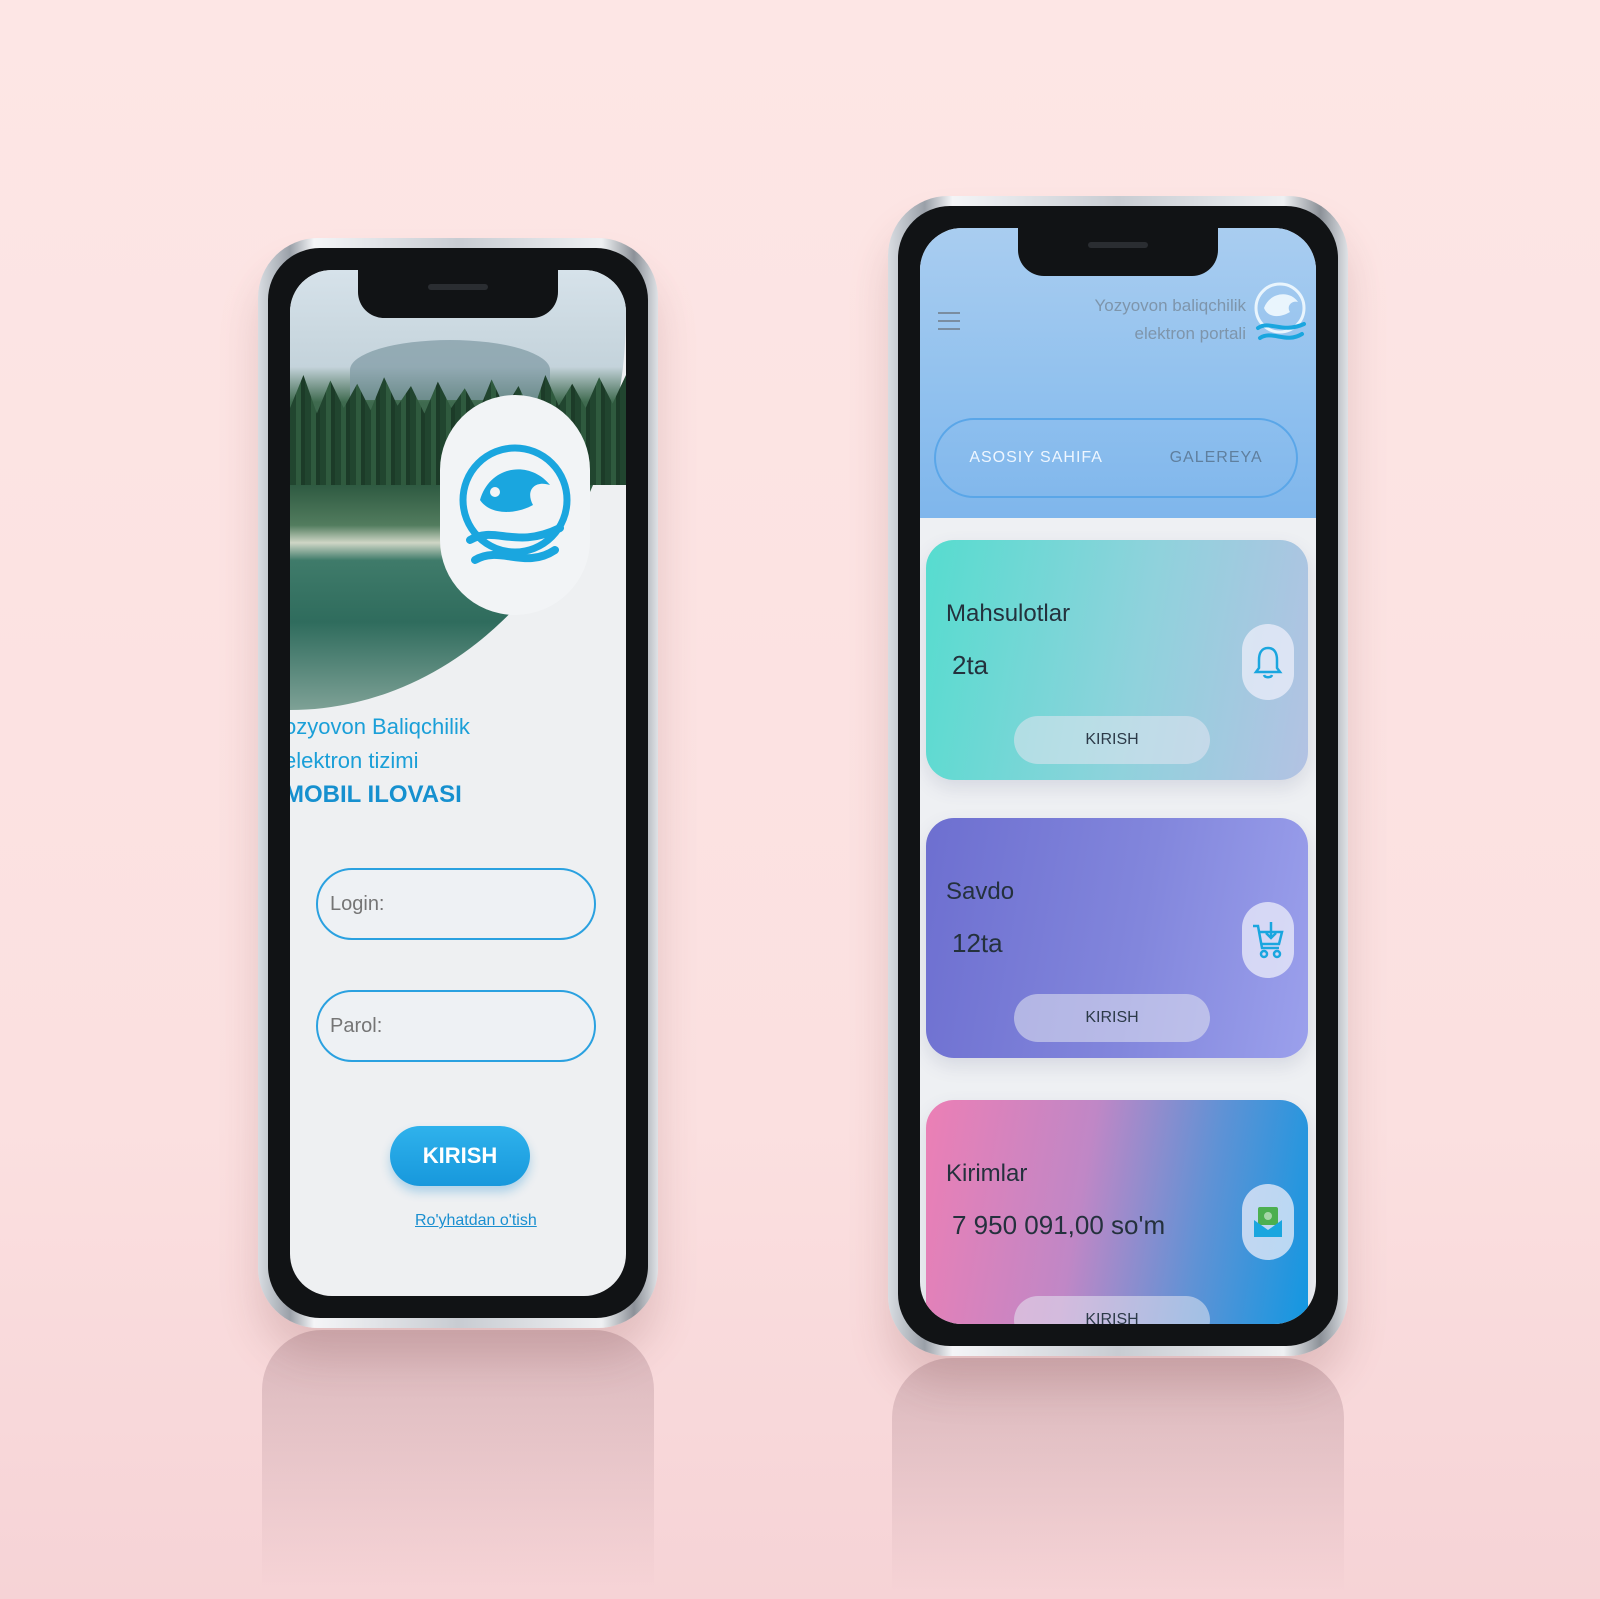  Describe the element at coordinates (376, 794) in the screenshot. I see `app-title-line3: MOBIL ILOVASI` at that location.